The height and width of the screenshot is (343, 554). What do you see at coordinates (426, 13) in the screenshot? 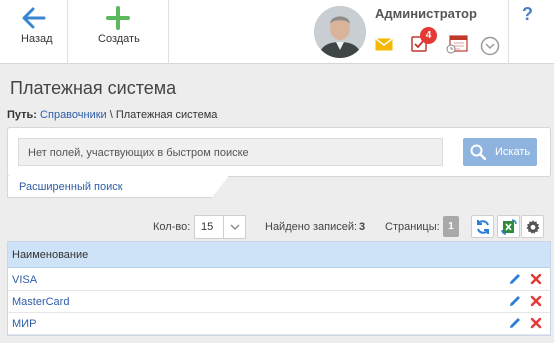
I see `username: Администратор` at bounding box center [426, 13].